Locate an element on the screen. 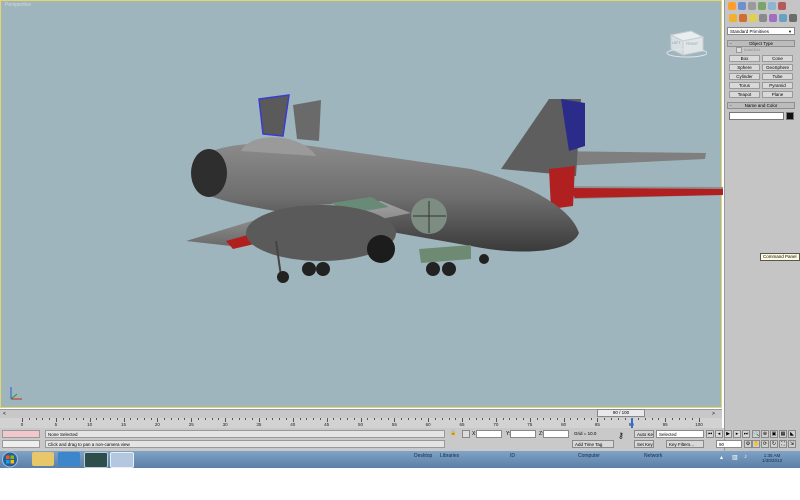  zoom-extents-all-icon: ▦ is located at coordinates (783, 434).